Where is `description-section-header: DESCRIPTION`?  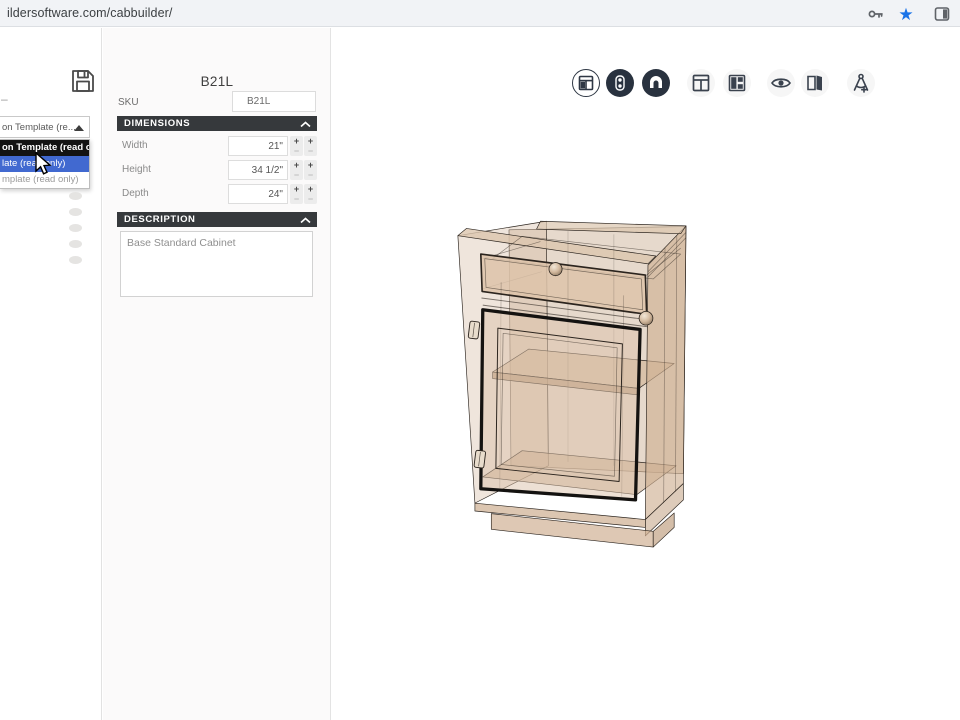 description-section-header: DESCRIPTION is located at coordinates (217, 219).